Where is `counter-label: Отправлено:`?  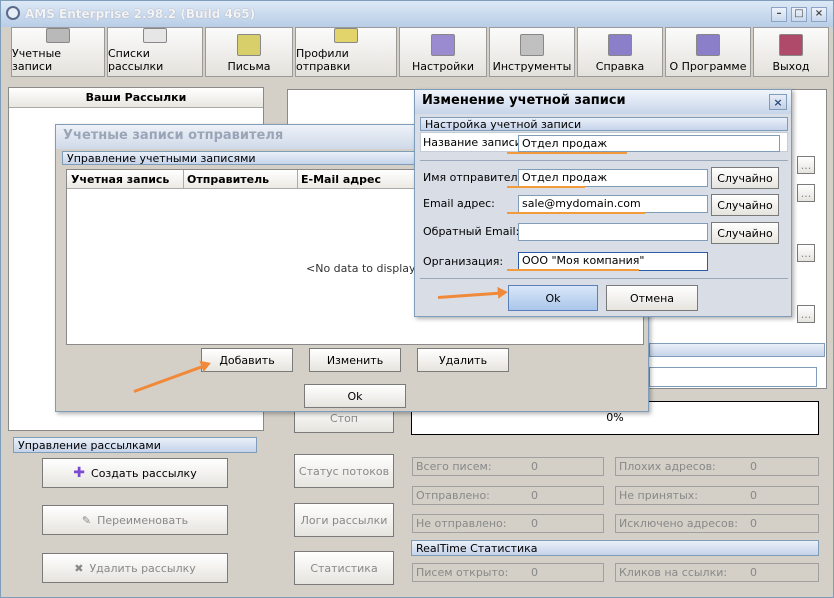
counter-label: Отправлено: is located at coordinates (453, 495).